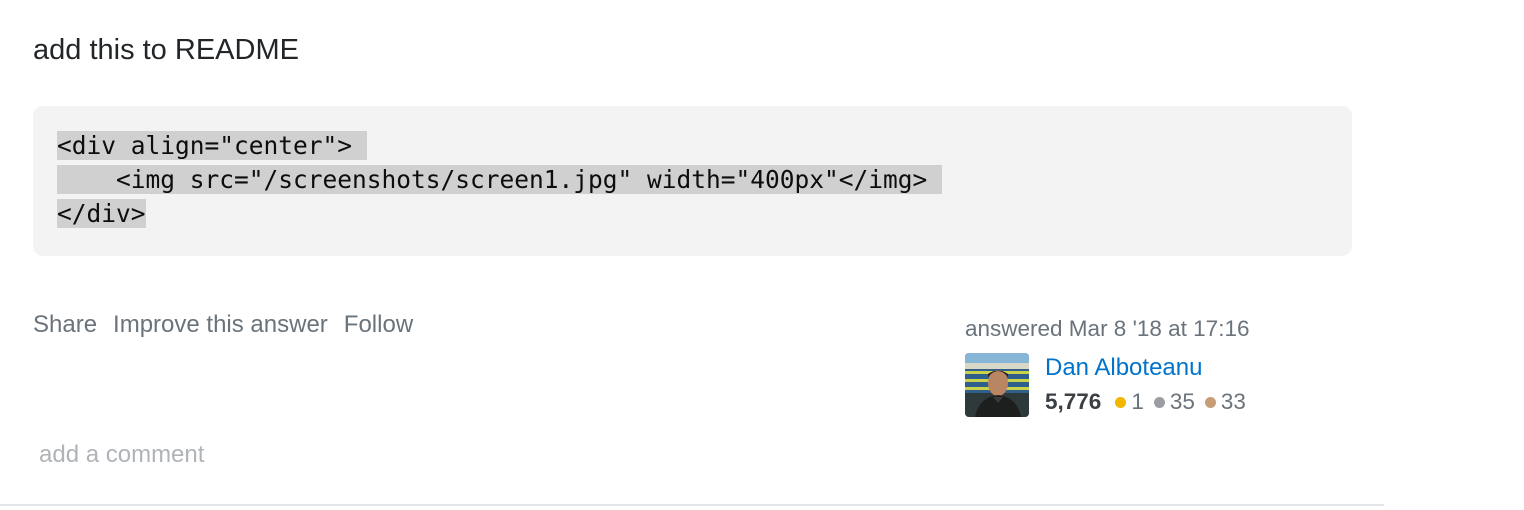 Image resolution: width=1524 pixels, height=510 pixels. I want to click on answered-timestamp: answered Mar 8 '18 at 17:16, so click(1107, 328).